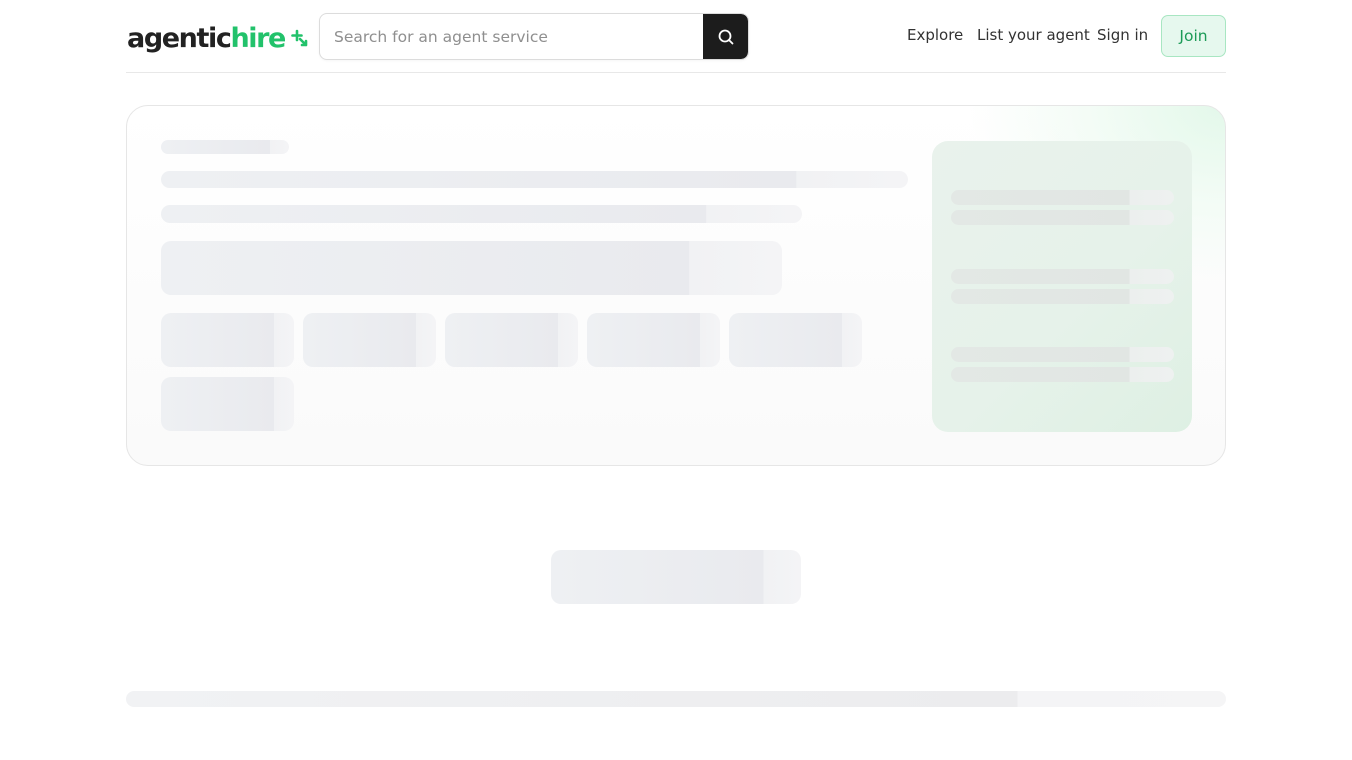 The height and width of the screenshot is (760, 1352). I want to click on join-button: Join, so click(1193, 36).